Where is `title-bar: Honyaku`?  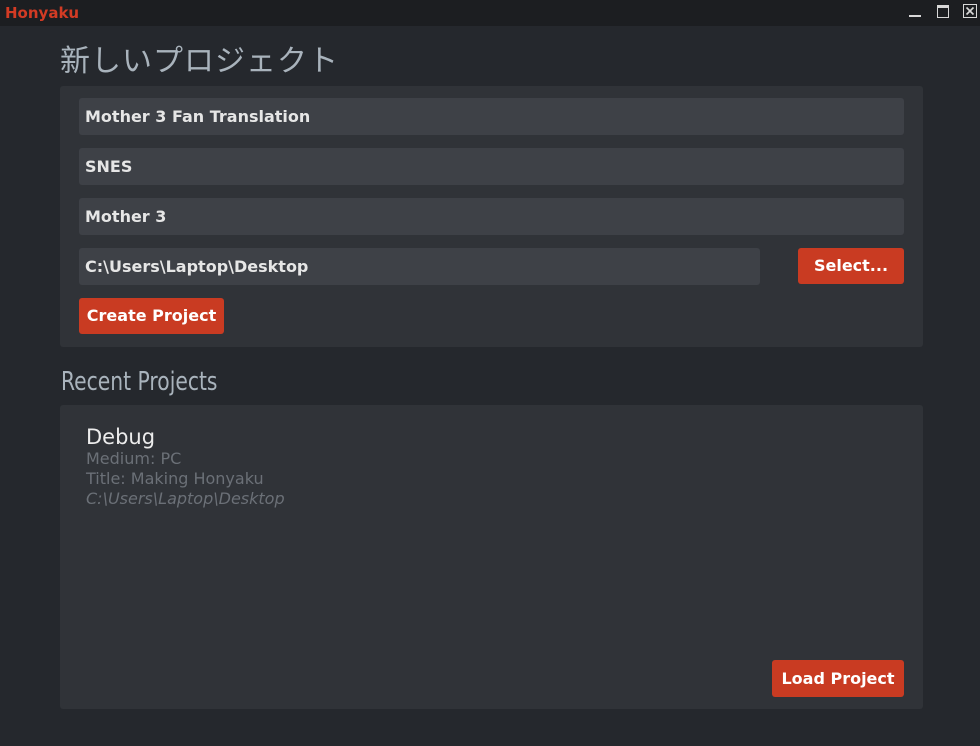 title-bar: Honyaku is located at coordinates (490, 13).